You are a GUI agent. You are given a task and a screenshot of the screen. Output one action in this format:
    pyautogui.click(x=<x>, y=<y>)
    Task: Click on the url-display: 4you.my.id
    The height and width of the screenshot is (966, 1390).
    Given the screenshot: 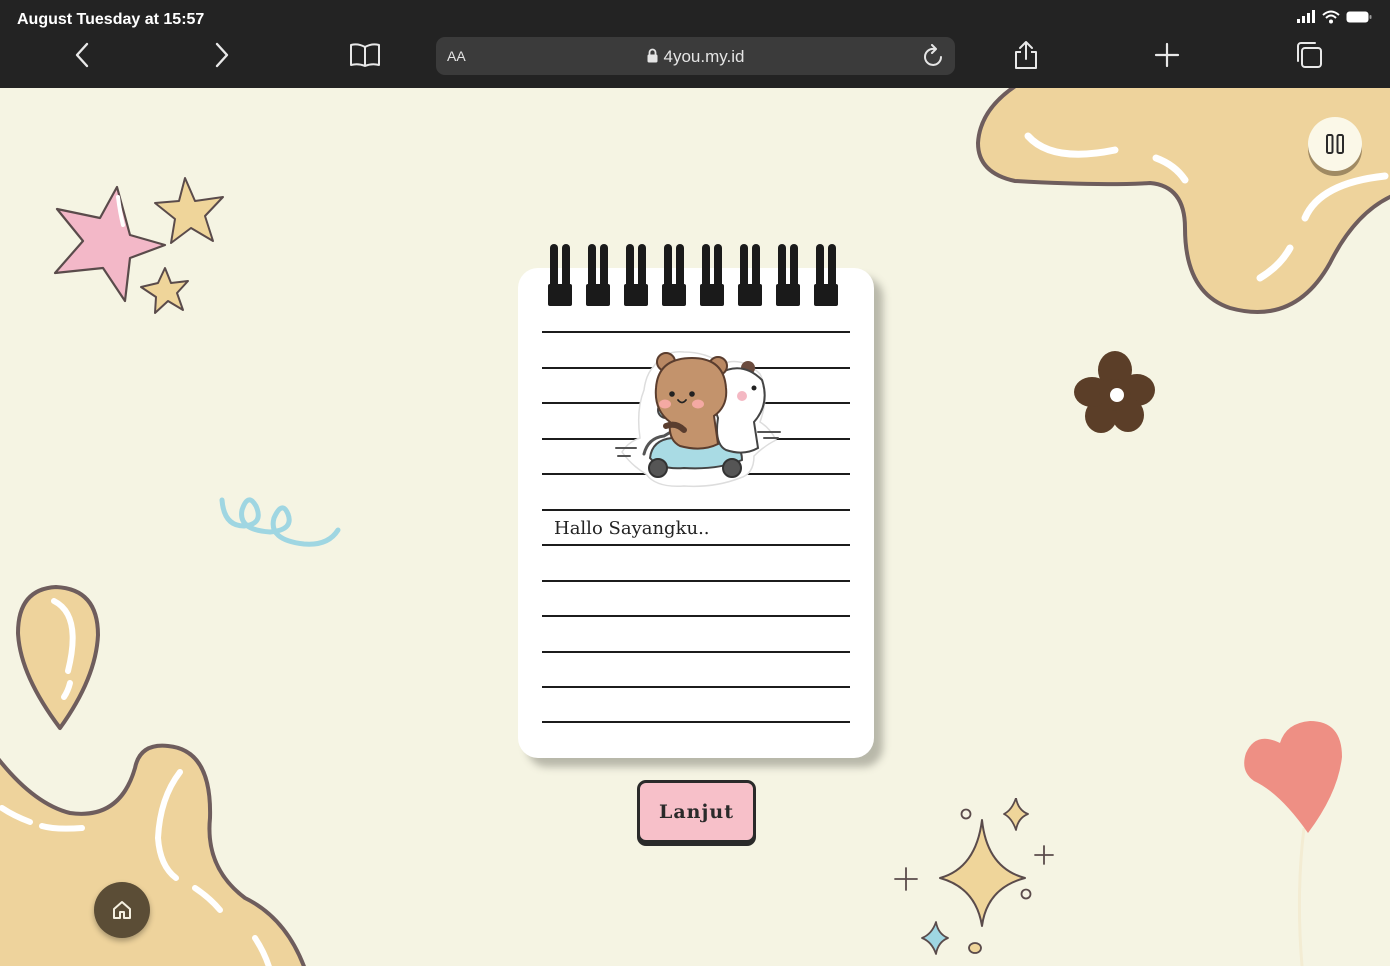 What is the action you would take?
    pyautogui.click(x=695, y=57)
    